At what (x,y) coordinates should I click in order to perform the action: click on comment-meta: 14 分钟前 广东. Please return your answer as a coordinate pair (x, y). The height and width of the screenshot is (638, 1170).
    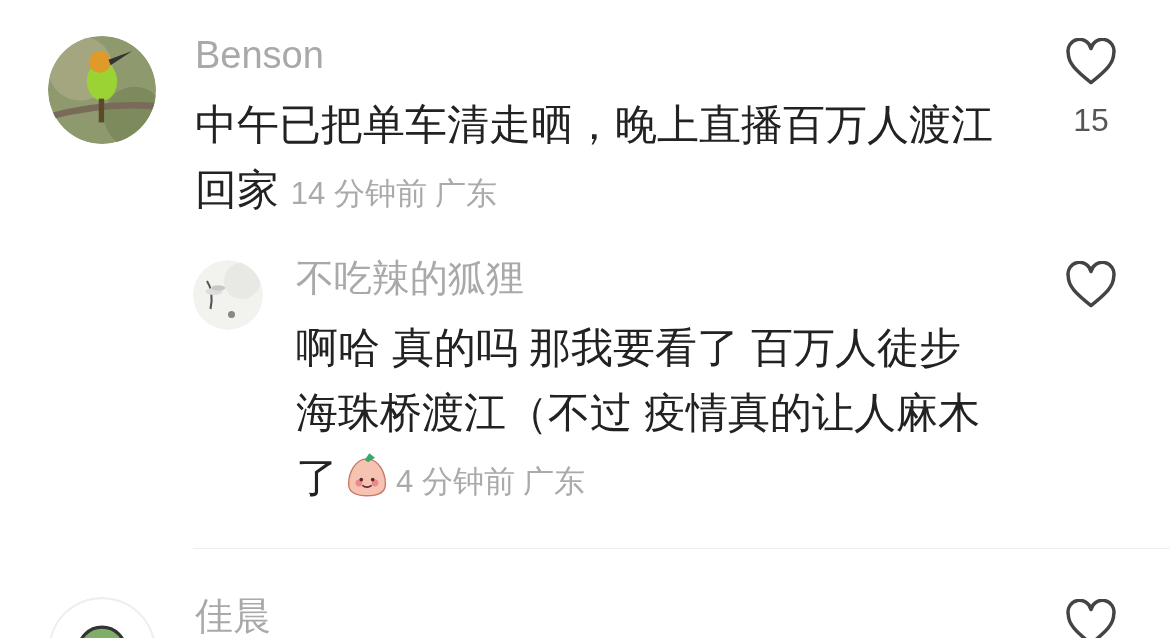
    Looking at the image, I should click on (394, 193).